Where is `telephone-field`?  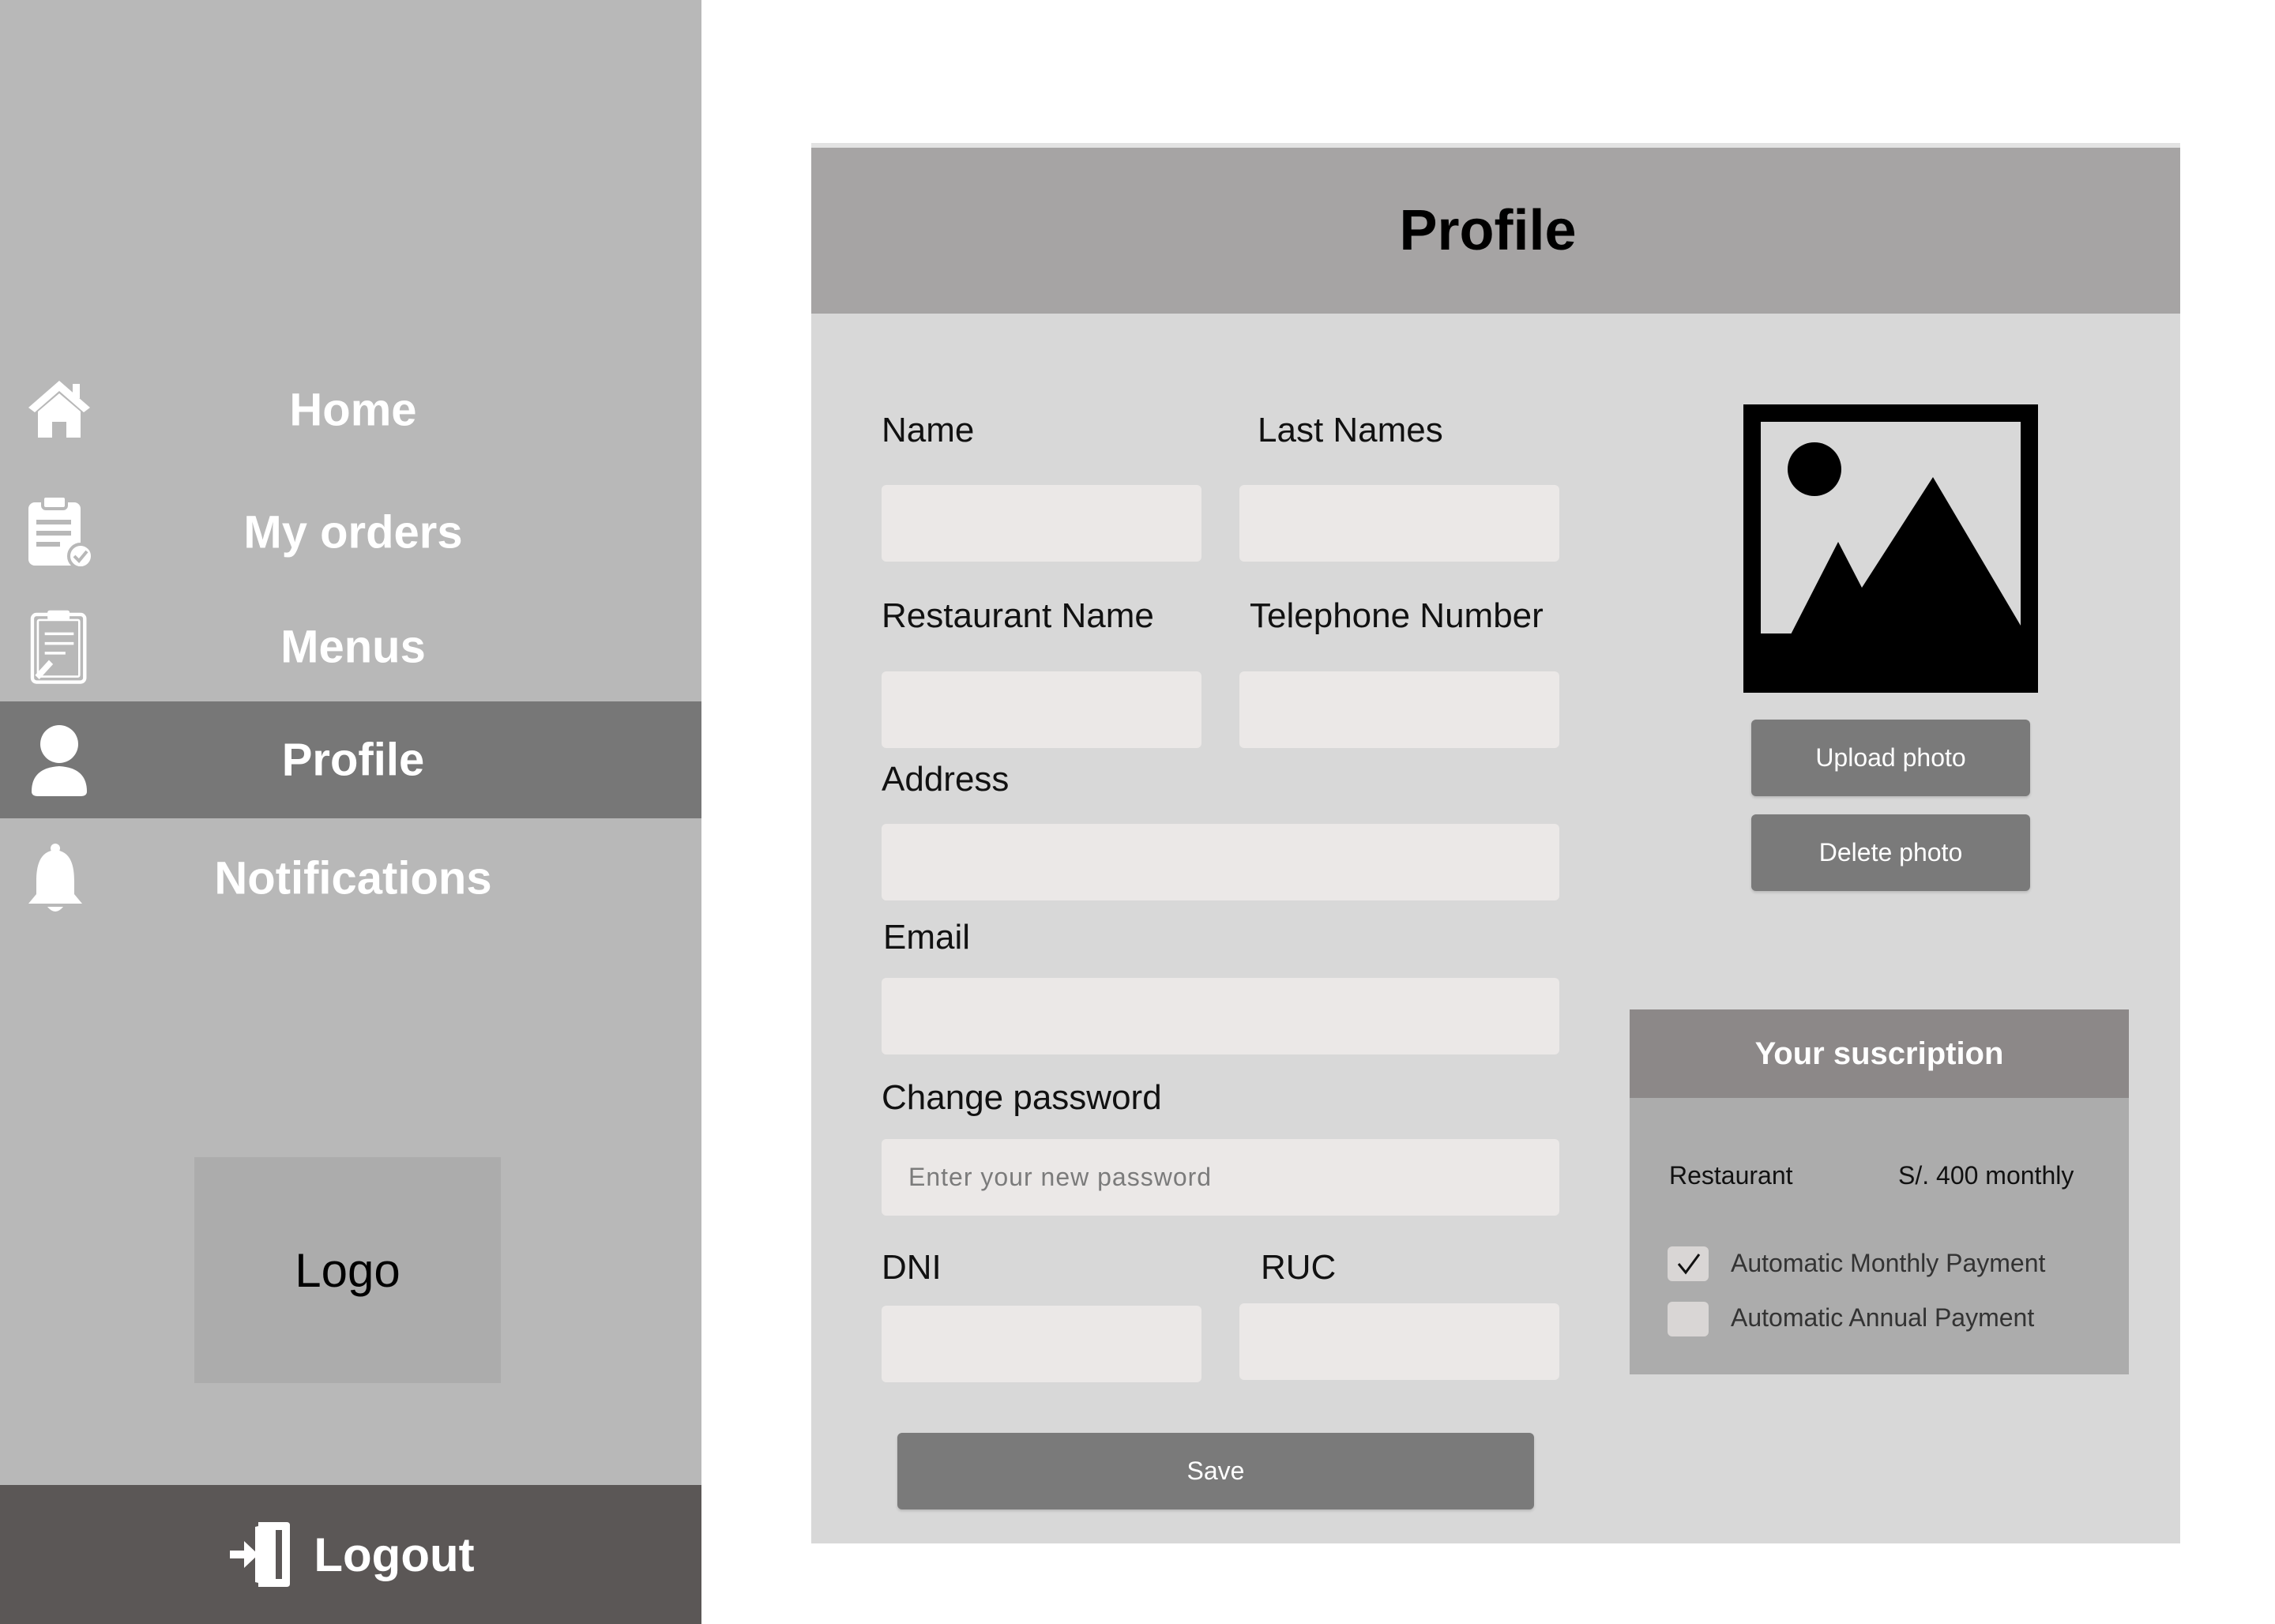 telephone-field is located at coordinates (1399, 709).